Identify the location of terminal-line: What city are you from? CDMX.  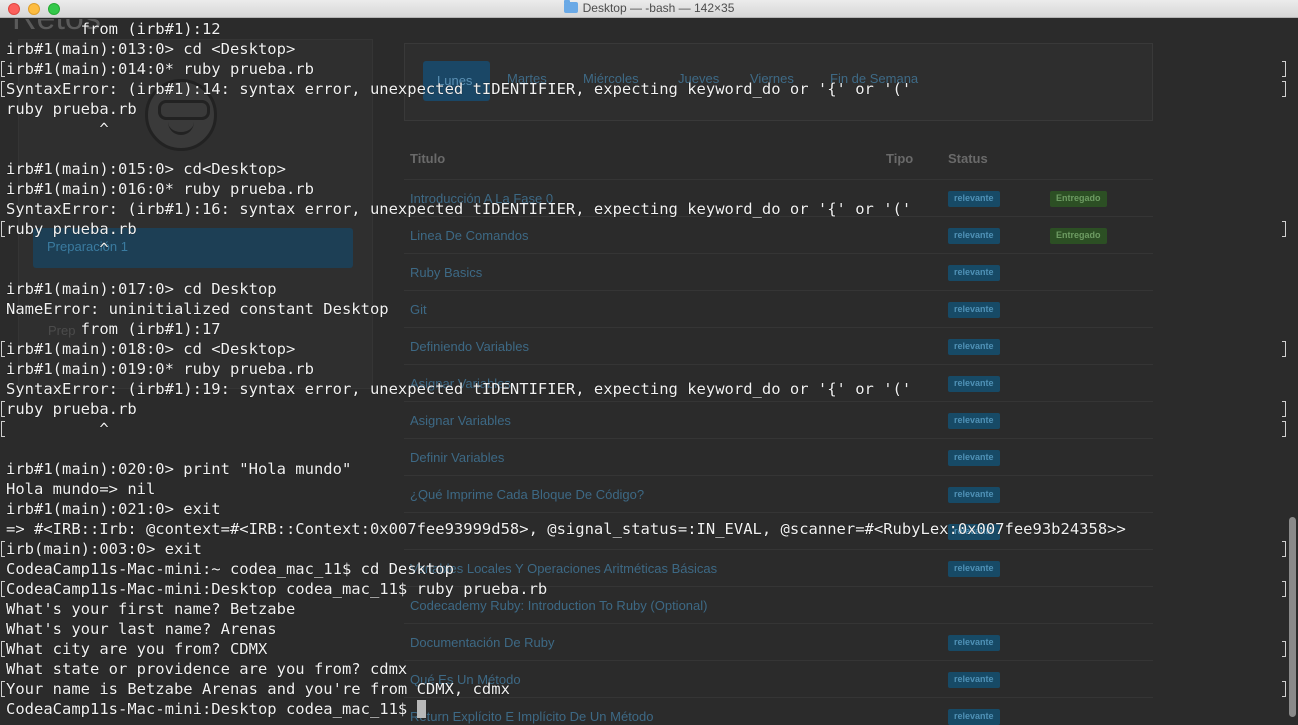
(136, 649).